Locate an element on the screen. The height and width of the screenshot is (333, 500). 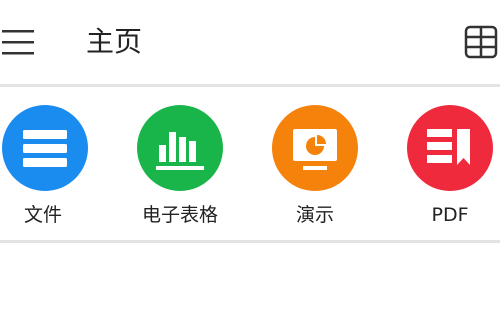
app-pdf: PDF is located at coordinates (445, 163).